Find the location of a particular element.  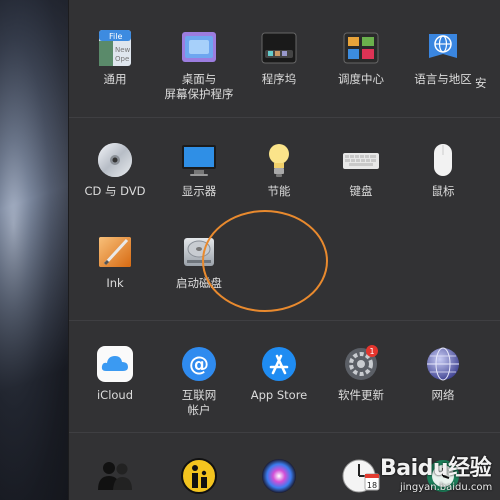

pane-app-store: App Store is located at coordinates (279, 373).